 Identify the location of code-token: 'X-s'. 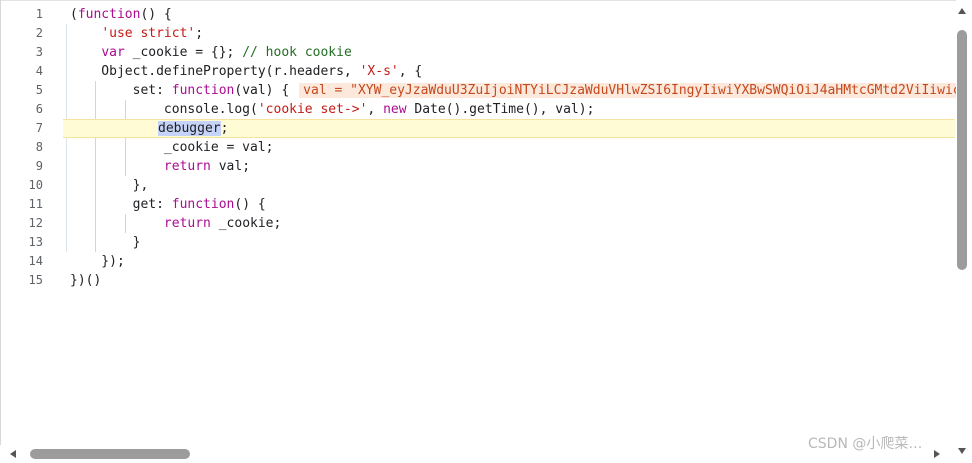
(379, 71).